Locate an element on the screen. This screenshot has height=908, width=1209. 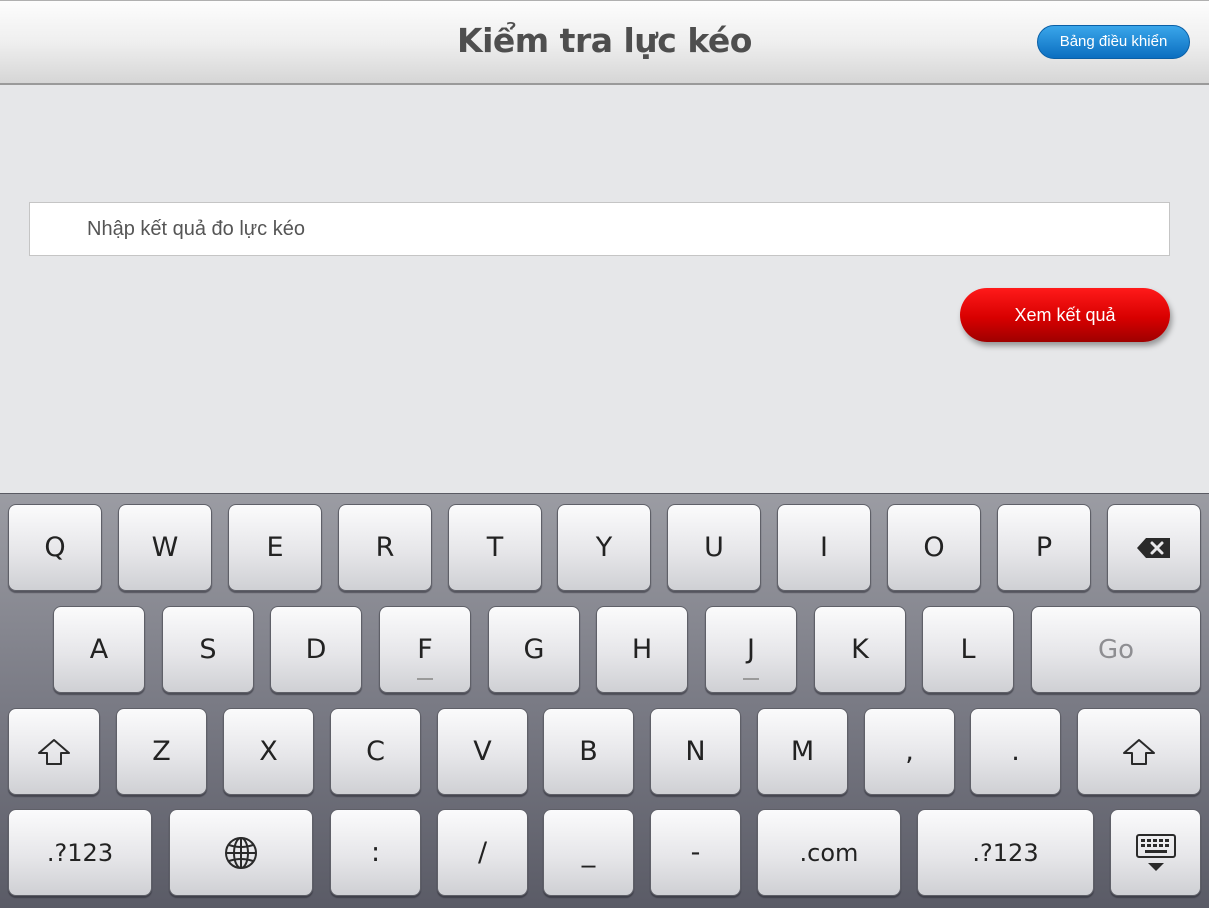
app-header: Kiểm tra lực kéo Bảng điều khiển is located at coordinates (604, 42).